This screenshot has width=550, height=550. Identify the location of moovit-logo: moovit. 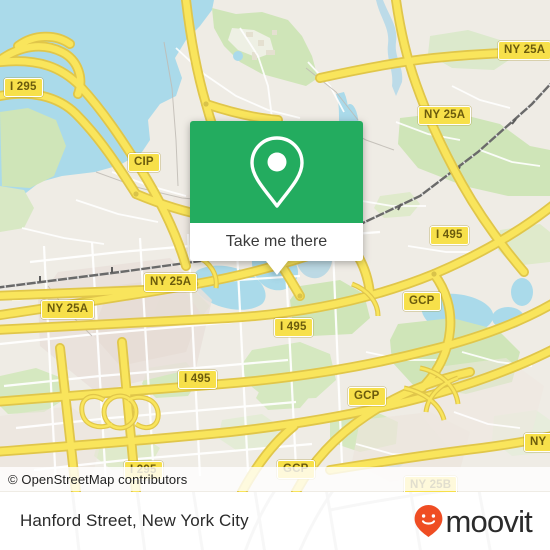
(473, 521).